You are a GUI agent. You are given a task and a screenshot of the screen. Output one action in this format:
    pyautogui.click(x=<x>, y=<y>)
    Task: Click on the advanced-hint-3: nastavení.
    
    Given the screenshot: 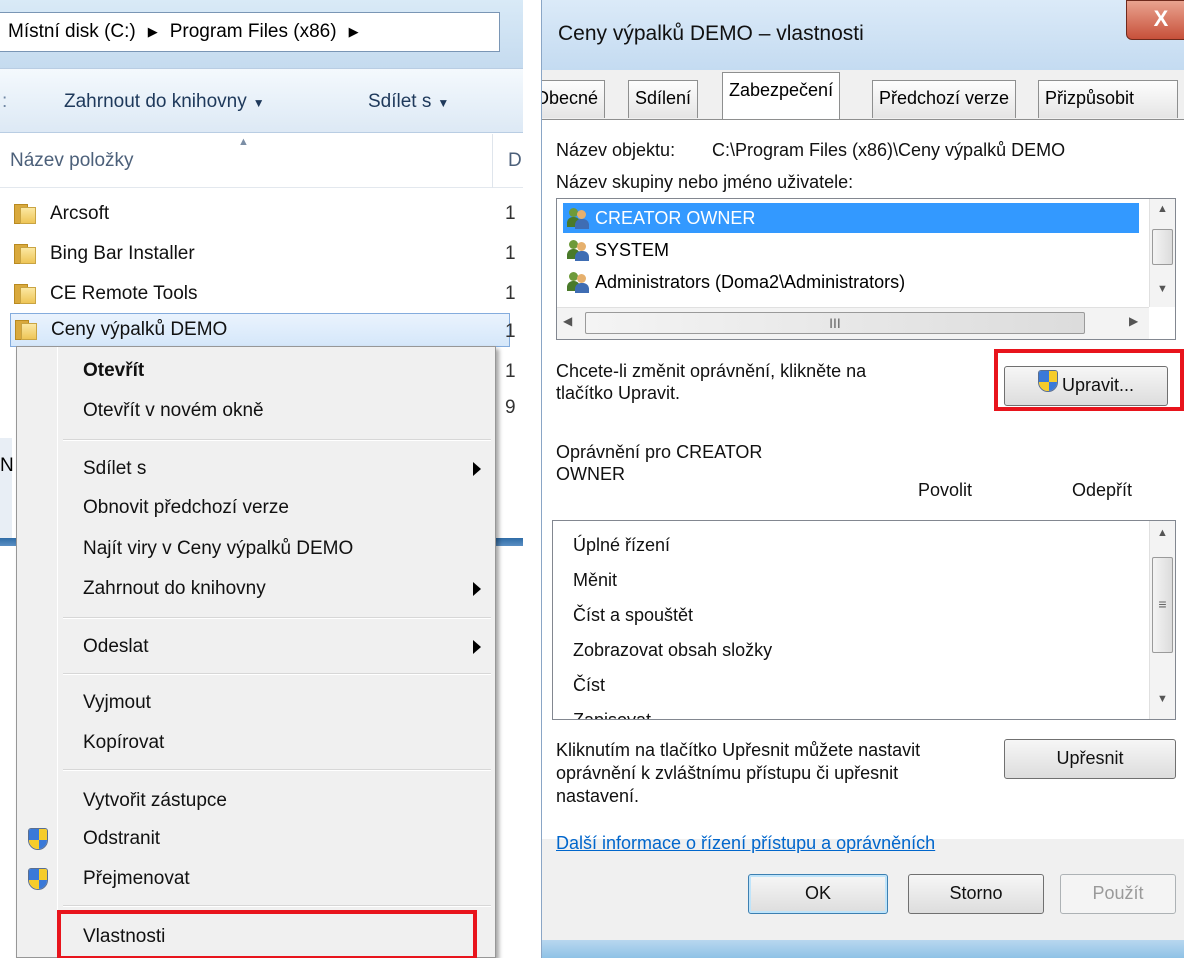 What is the action you would take?
    pyautogui.click(x=598, y=796)
    